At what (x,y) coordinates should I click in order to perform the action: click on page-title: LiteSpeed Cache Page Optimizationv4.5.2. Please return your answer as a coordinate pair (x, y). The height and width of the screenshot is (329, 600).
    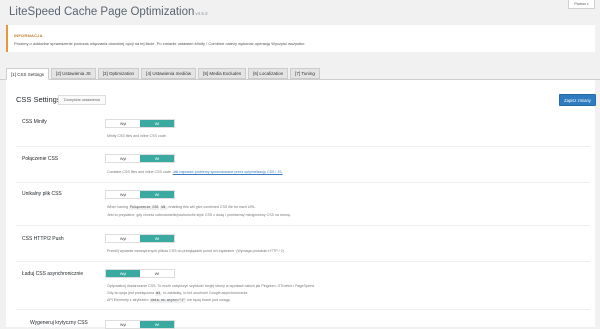
    Looking at the image, I should click on (108, 12).